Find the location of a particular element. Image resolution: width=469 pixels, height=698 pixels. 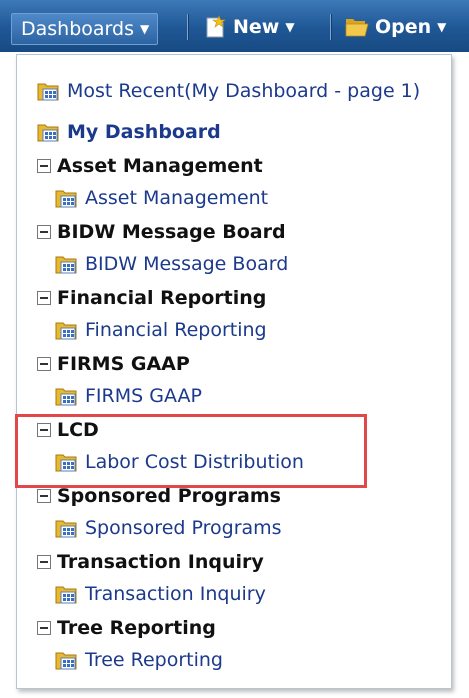

group-label: Transaction Inquiry is located at coordinates (160, 562).